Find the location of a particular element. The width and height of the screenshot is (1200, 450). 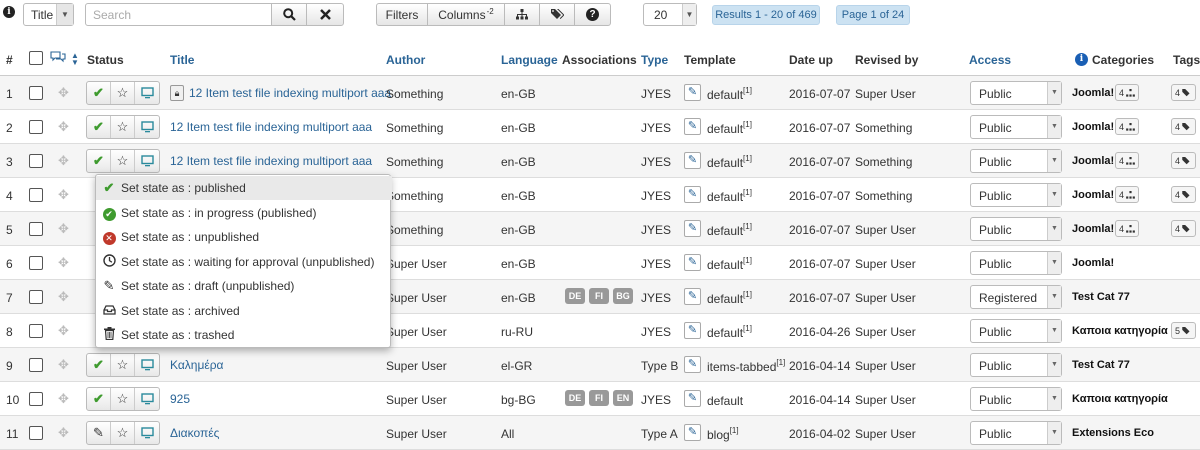

title-link: 925 is located at coordinates (180, 399).